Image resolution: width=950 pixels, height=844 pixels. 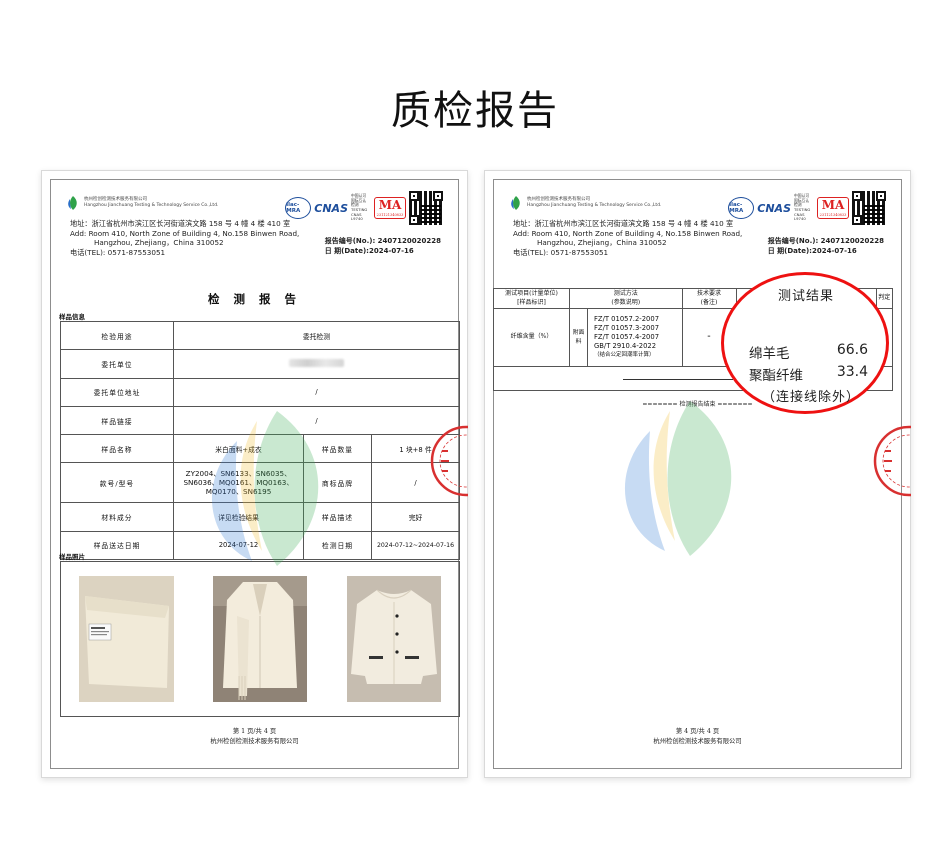 What do you see at coordinates (260, 335) in the screenshot?
I see `table-row: 检验用途 委托检测` at bounding box center [260, 335].